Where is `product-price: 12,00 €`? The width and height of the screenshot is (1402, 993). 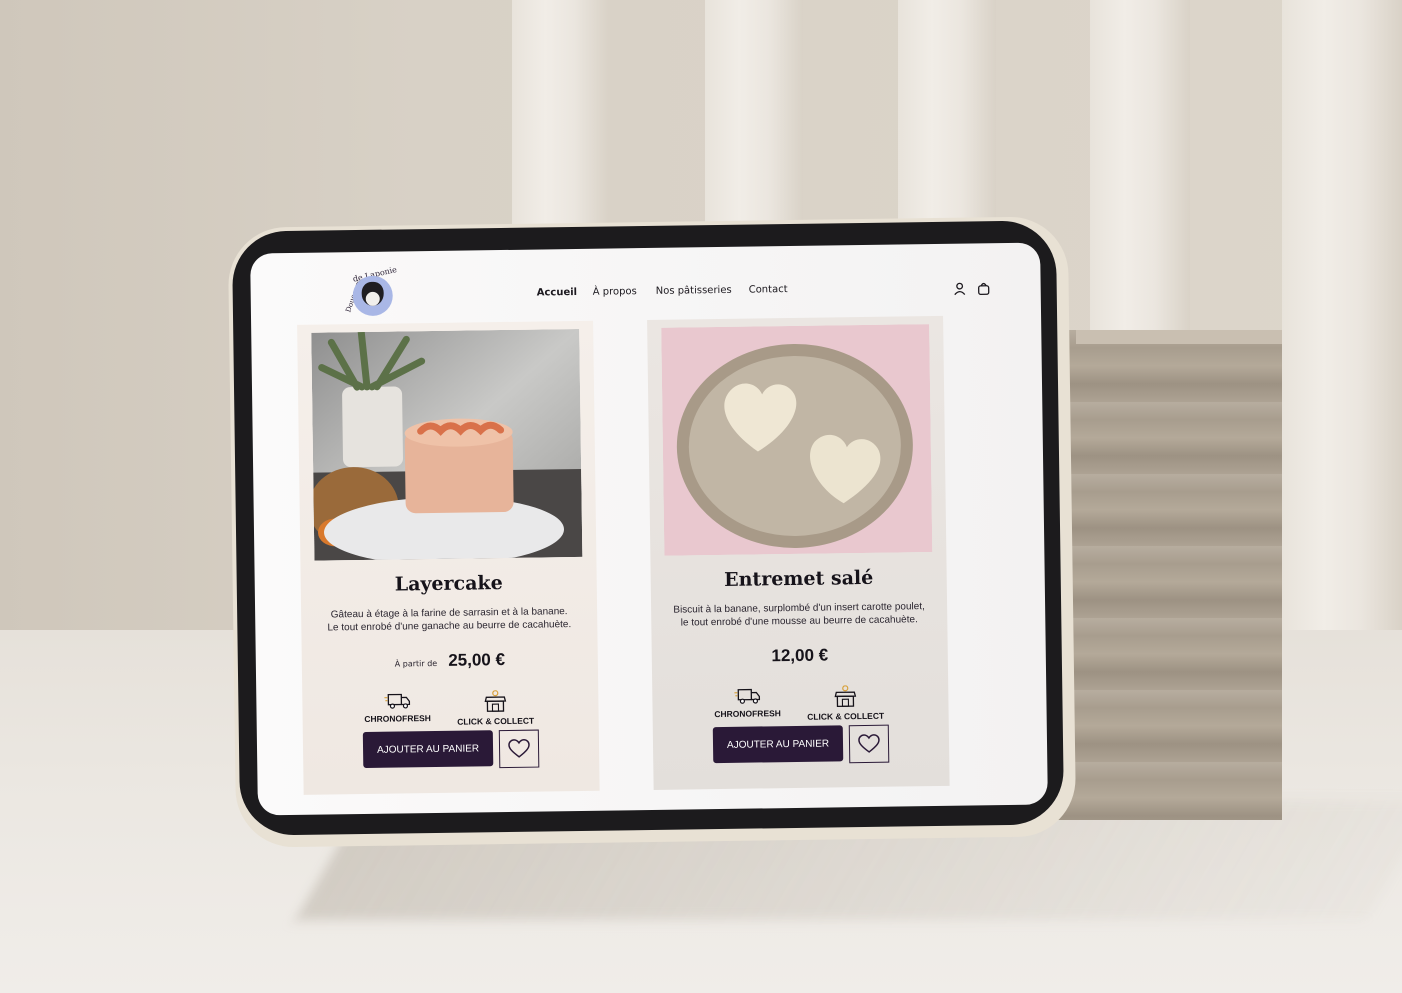 product-price: 12,00 € is located at coordinates (800, 655).